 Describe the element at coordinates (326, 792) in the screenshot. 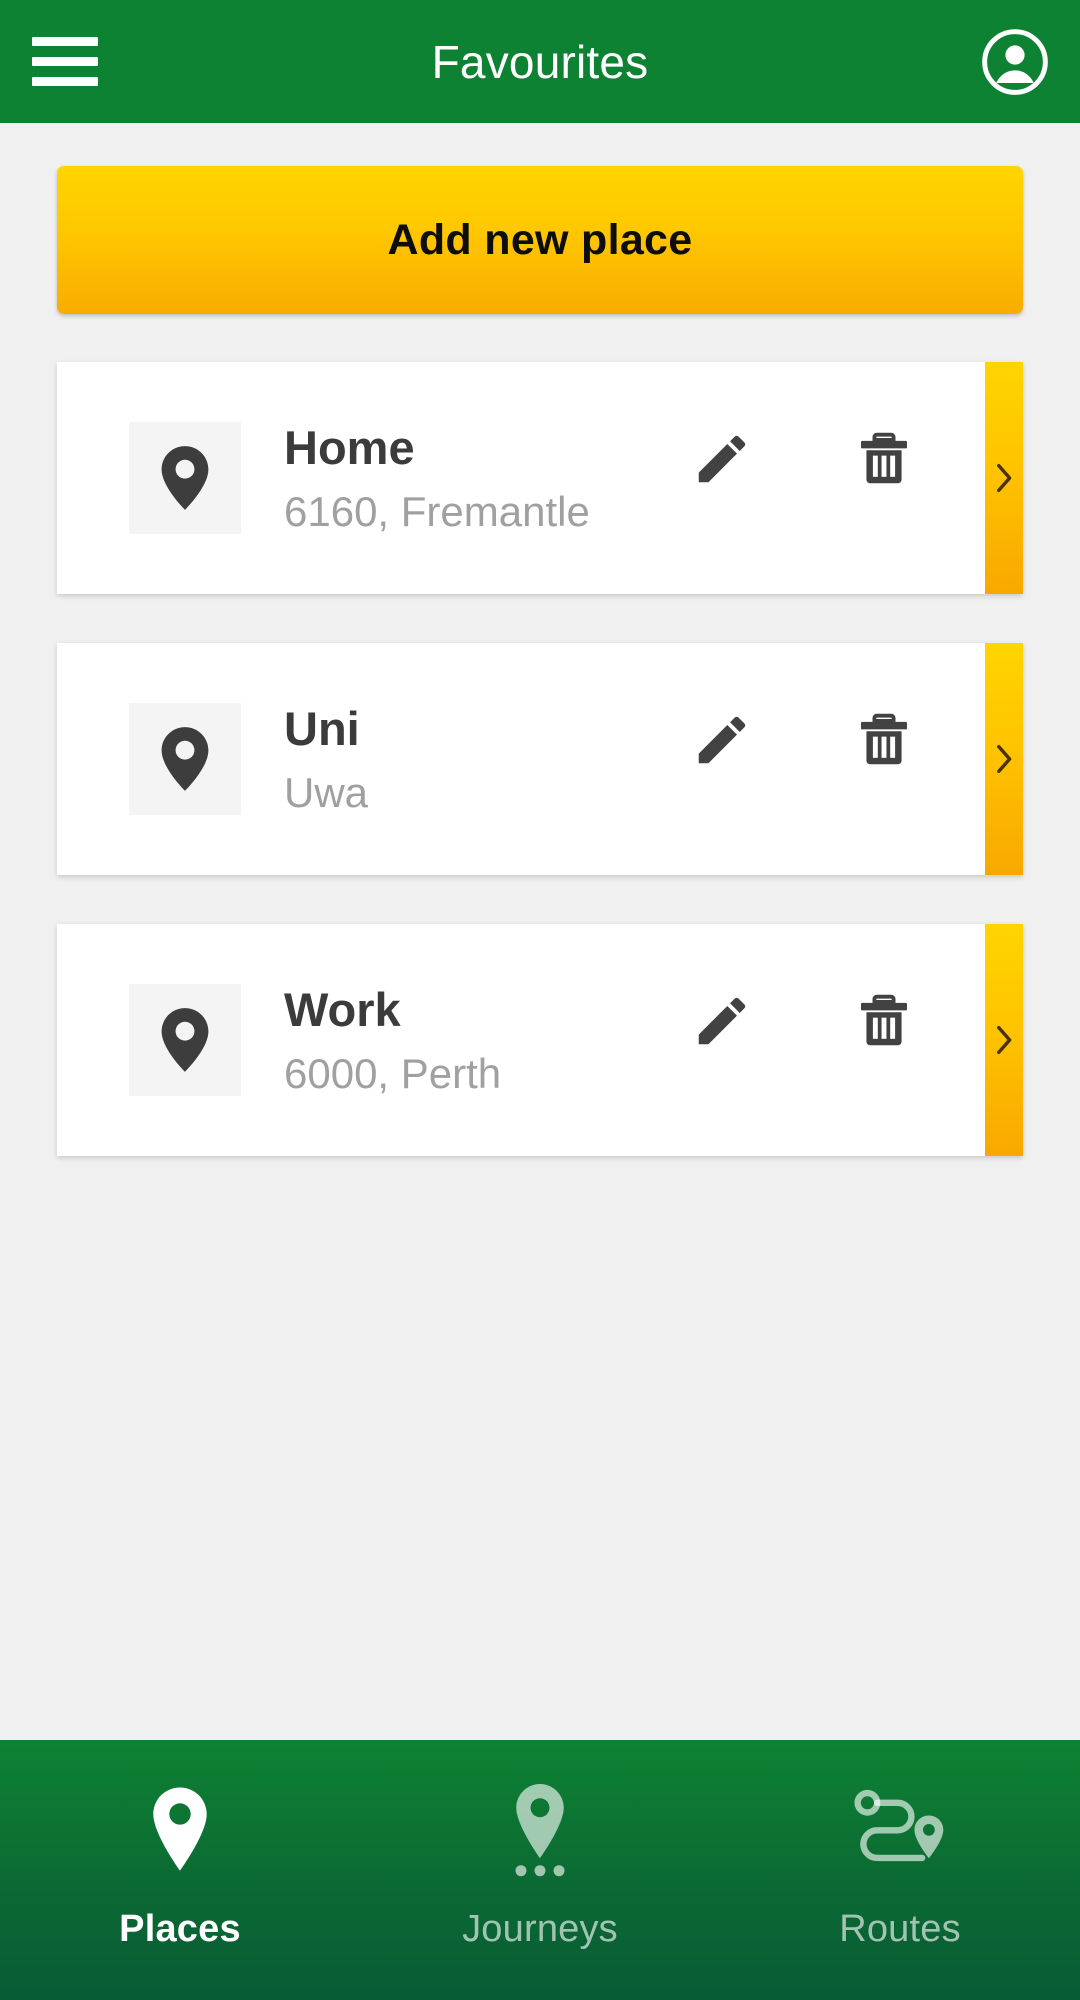

I see `place-address: Uwa` at that location.